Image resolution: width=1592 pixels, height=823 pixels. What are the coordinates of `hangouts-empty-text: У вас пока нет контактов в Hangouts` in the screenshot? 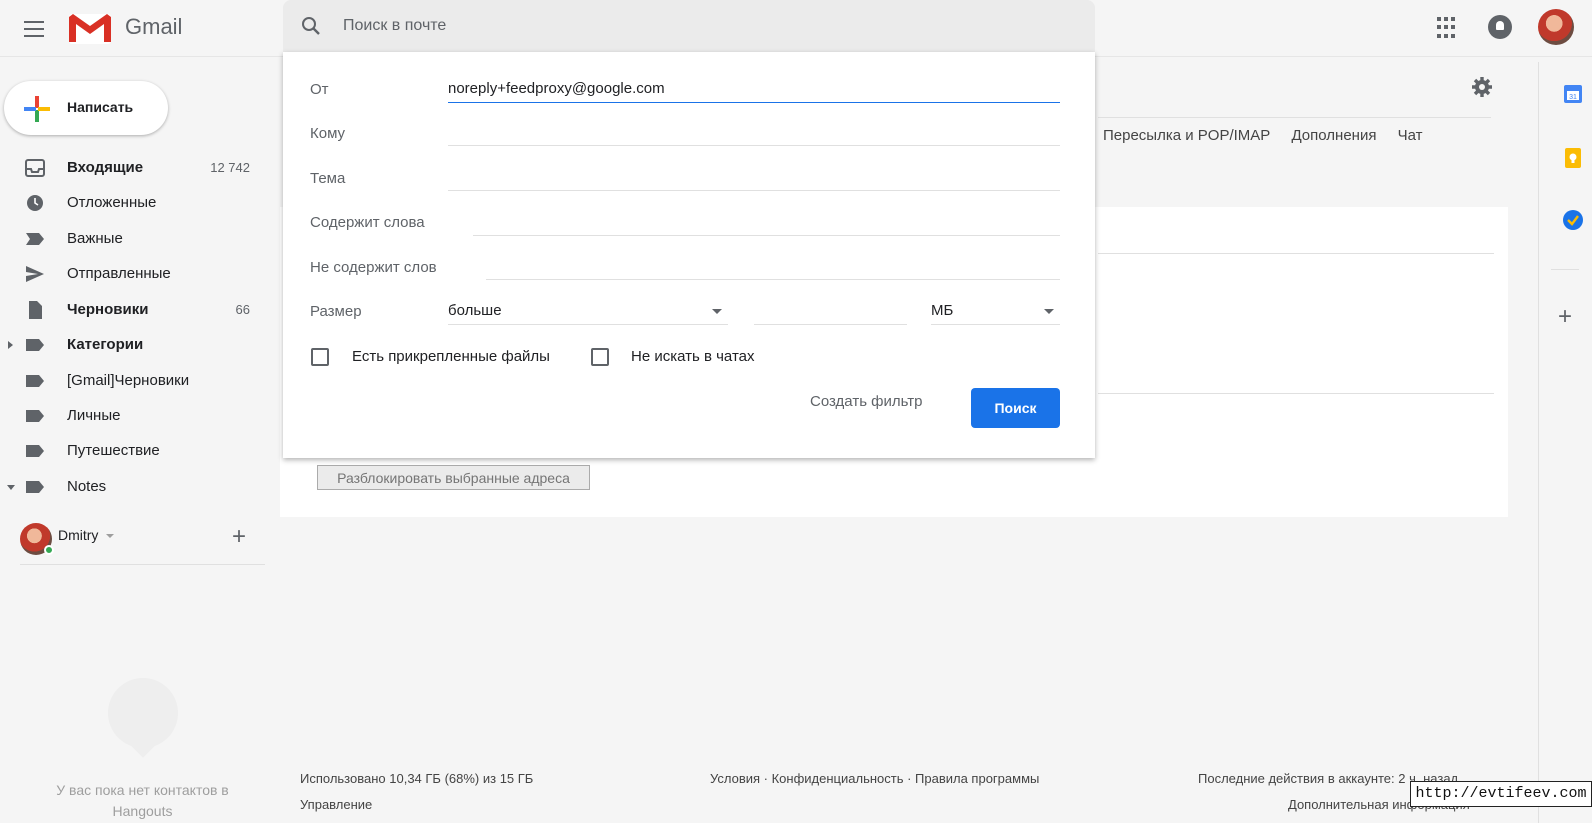 It's located at (142, 800).